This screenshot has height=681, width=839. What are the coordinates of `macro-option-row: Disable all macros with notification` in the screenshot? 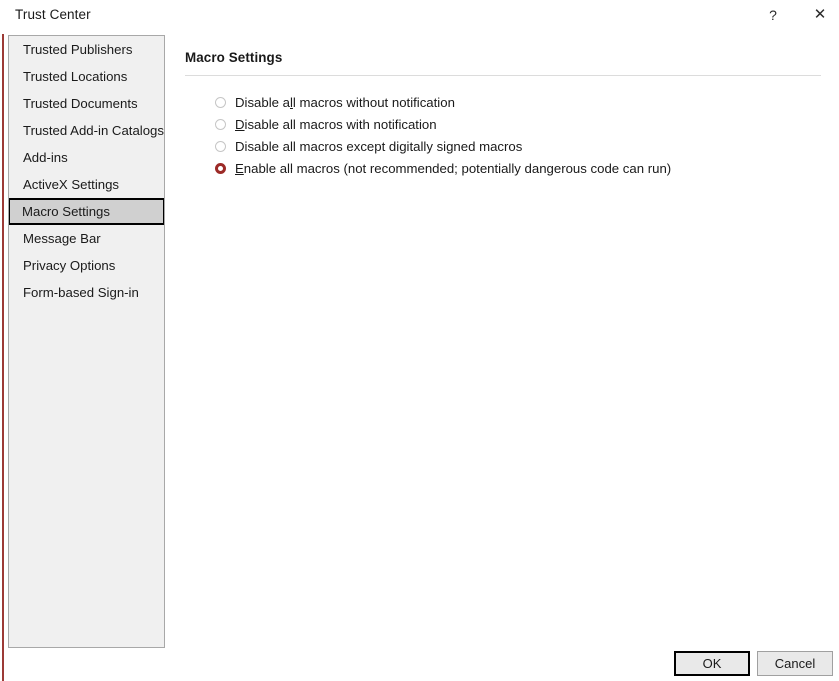 It's located at (520, 124).